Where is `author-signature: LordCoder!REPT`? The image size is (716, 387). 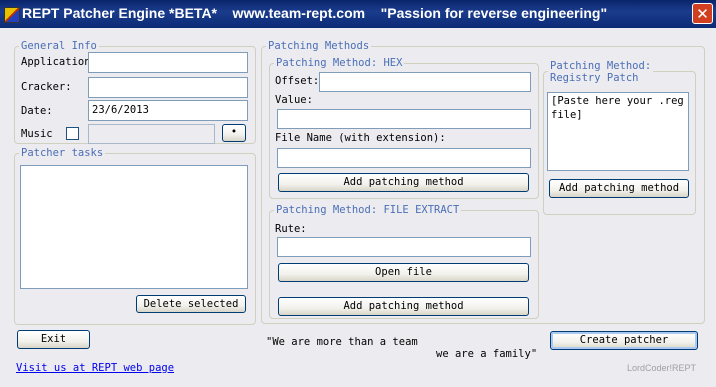 author-signature: LordCoder!REPT is located at coordinates (662, 368).